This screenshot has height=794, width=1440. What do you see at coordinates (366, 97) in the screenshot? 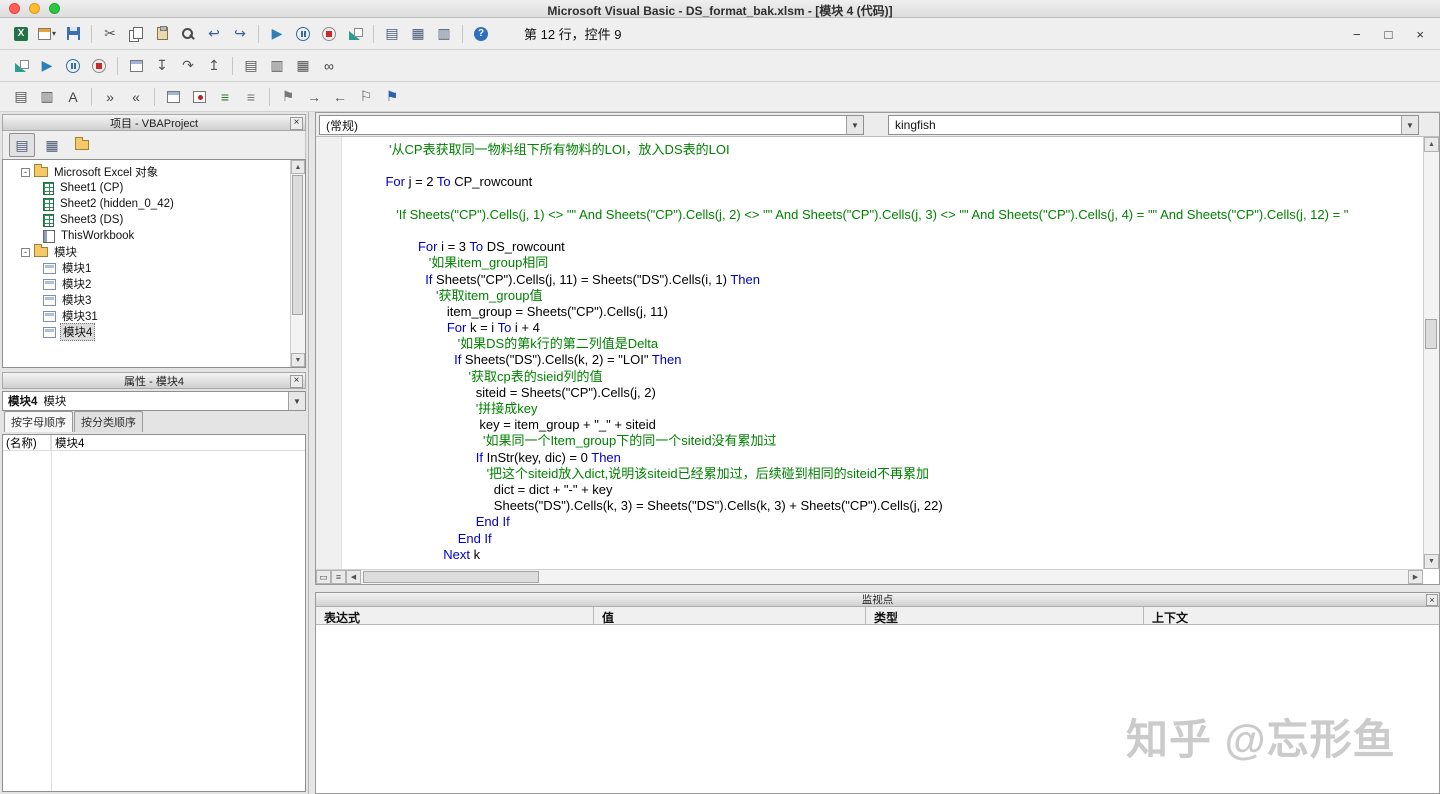
I see `clear-bookmarks-icon: ⚐` at bounding box center [366, 97].